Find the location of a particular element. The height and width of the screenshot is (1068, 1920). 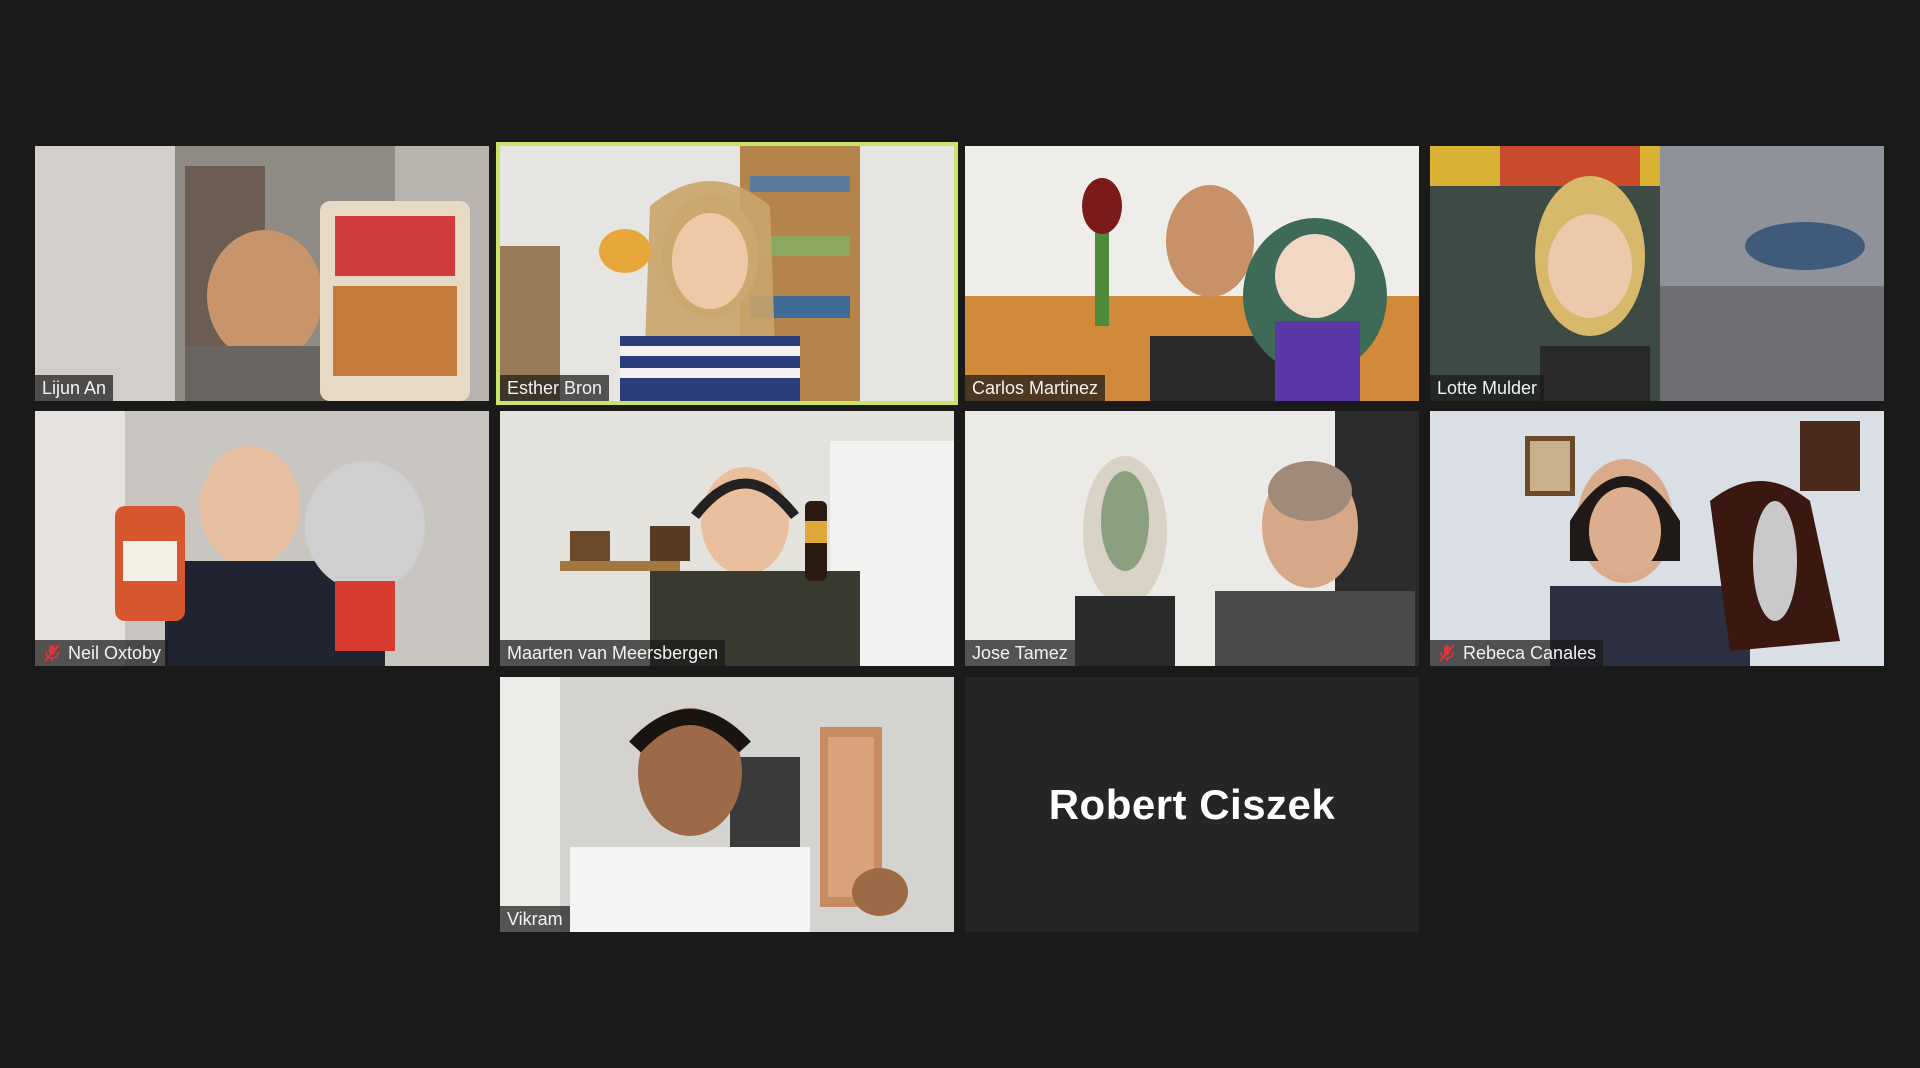

participant-name-tag: Lijun An is located at coordinates (74, 388).